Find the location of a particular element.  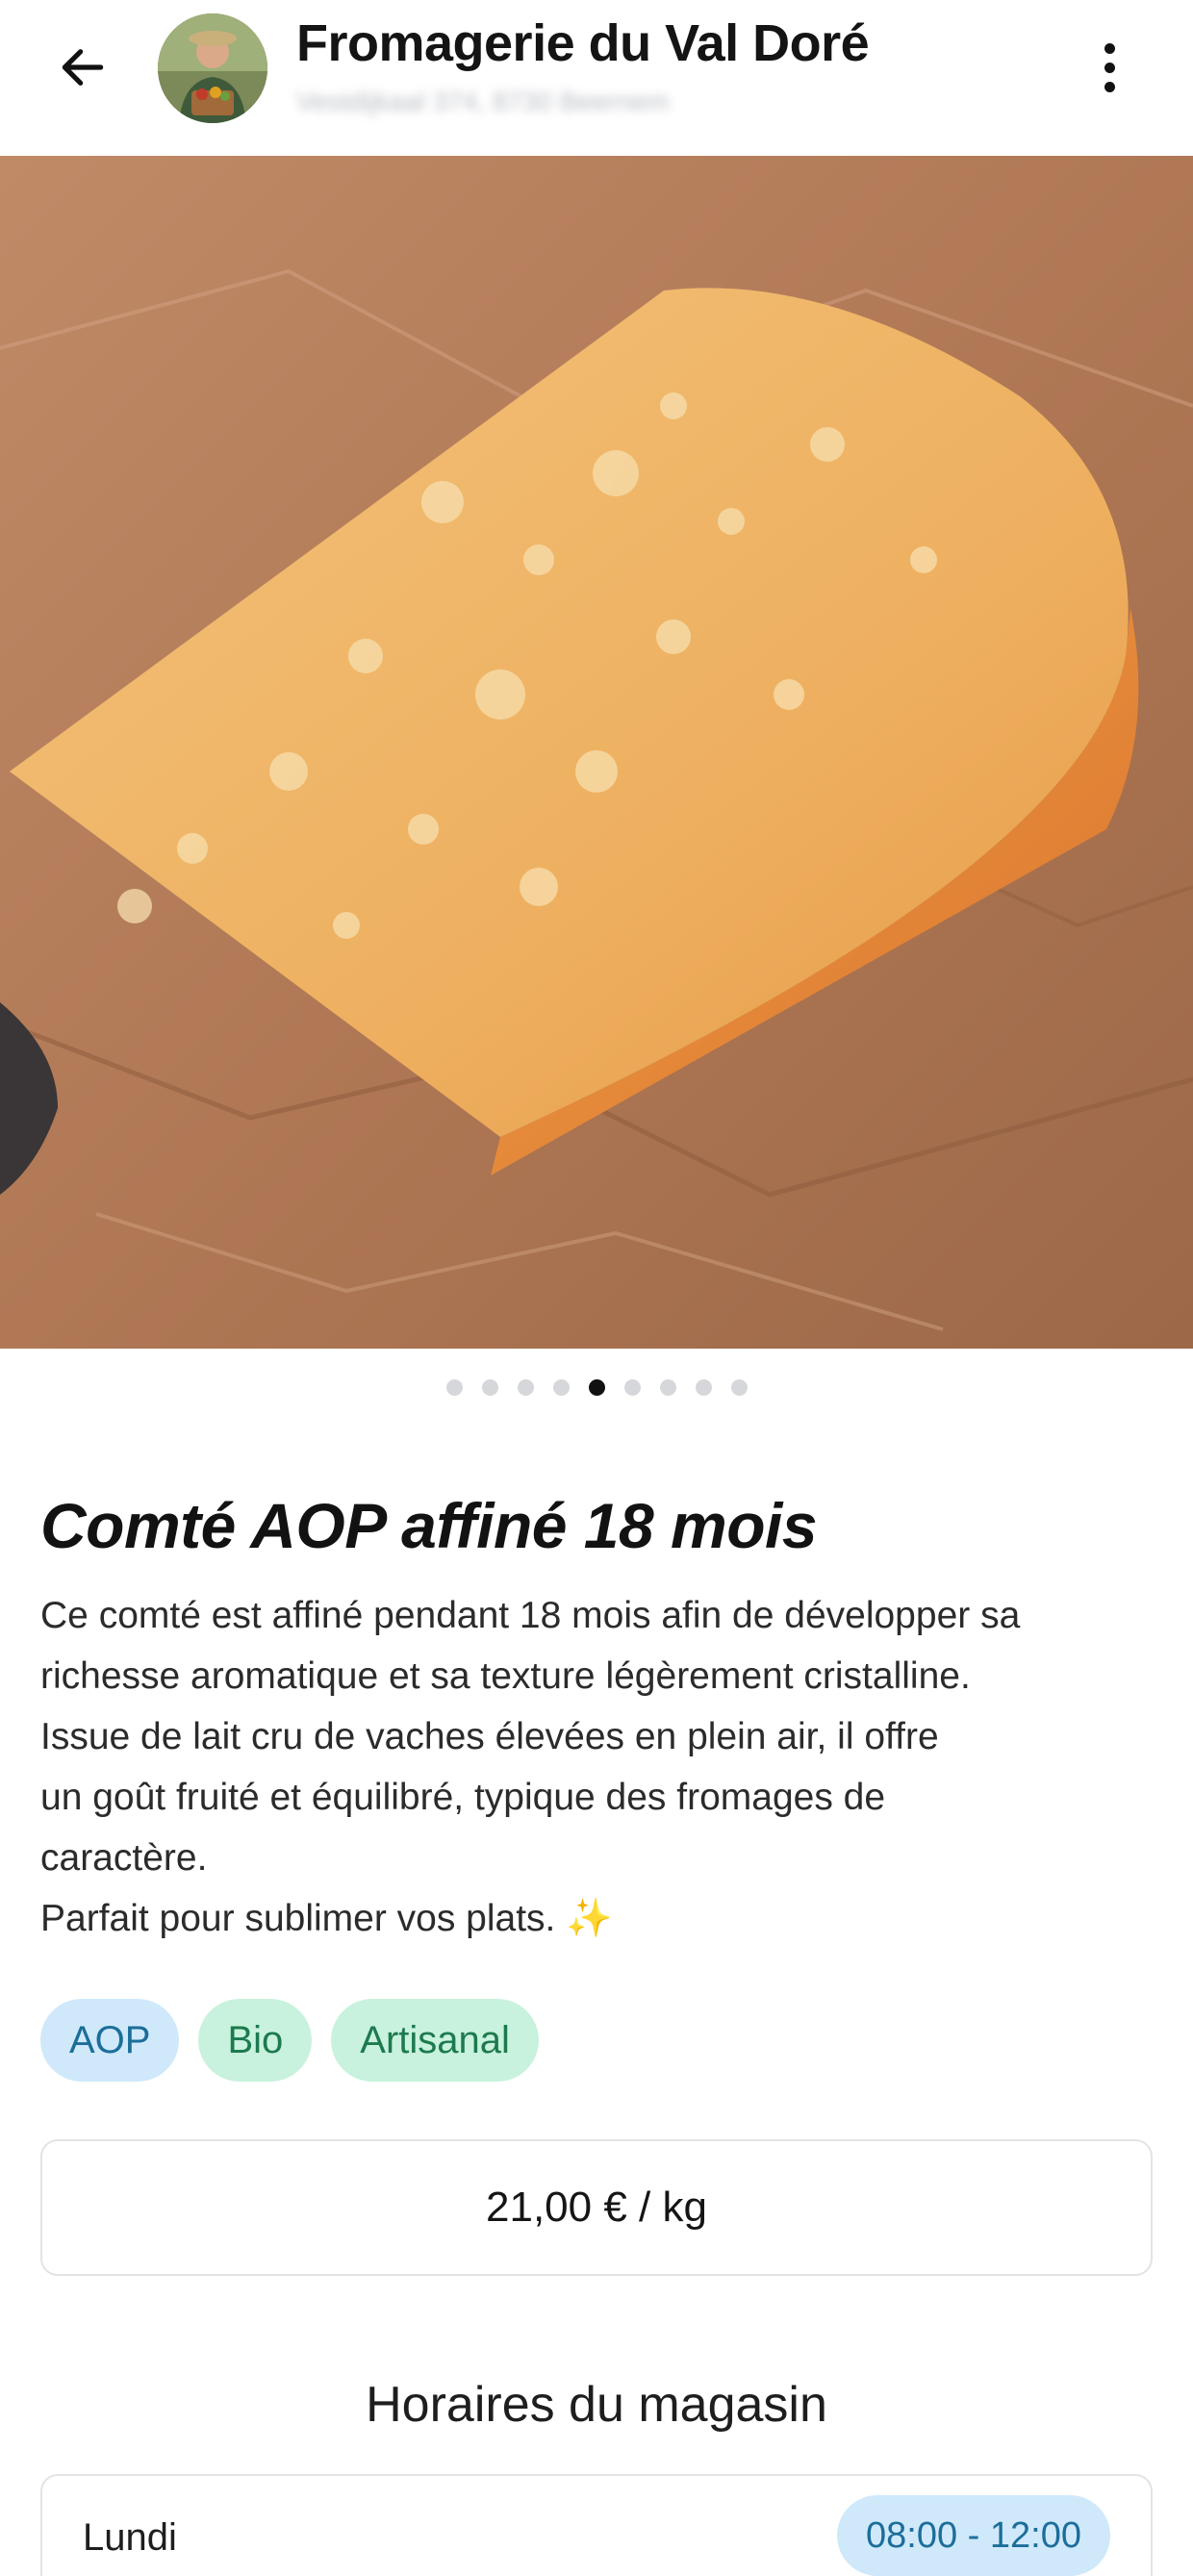

more-options-button is located at coordinates (1109, 67).